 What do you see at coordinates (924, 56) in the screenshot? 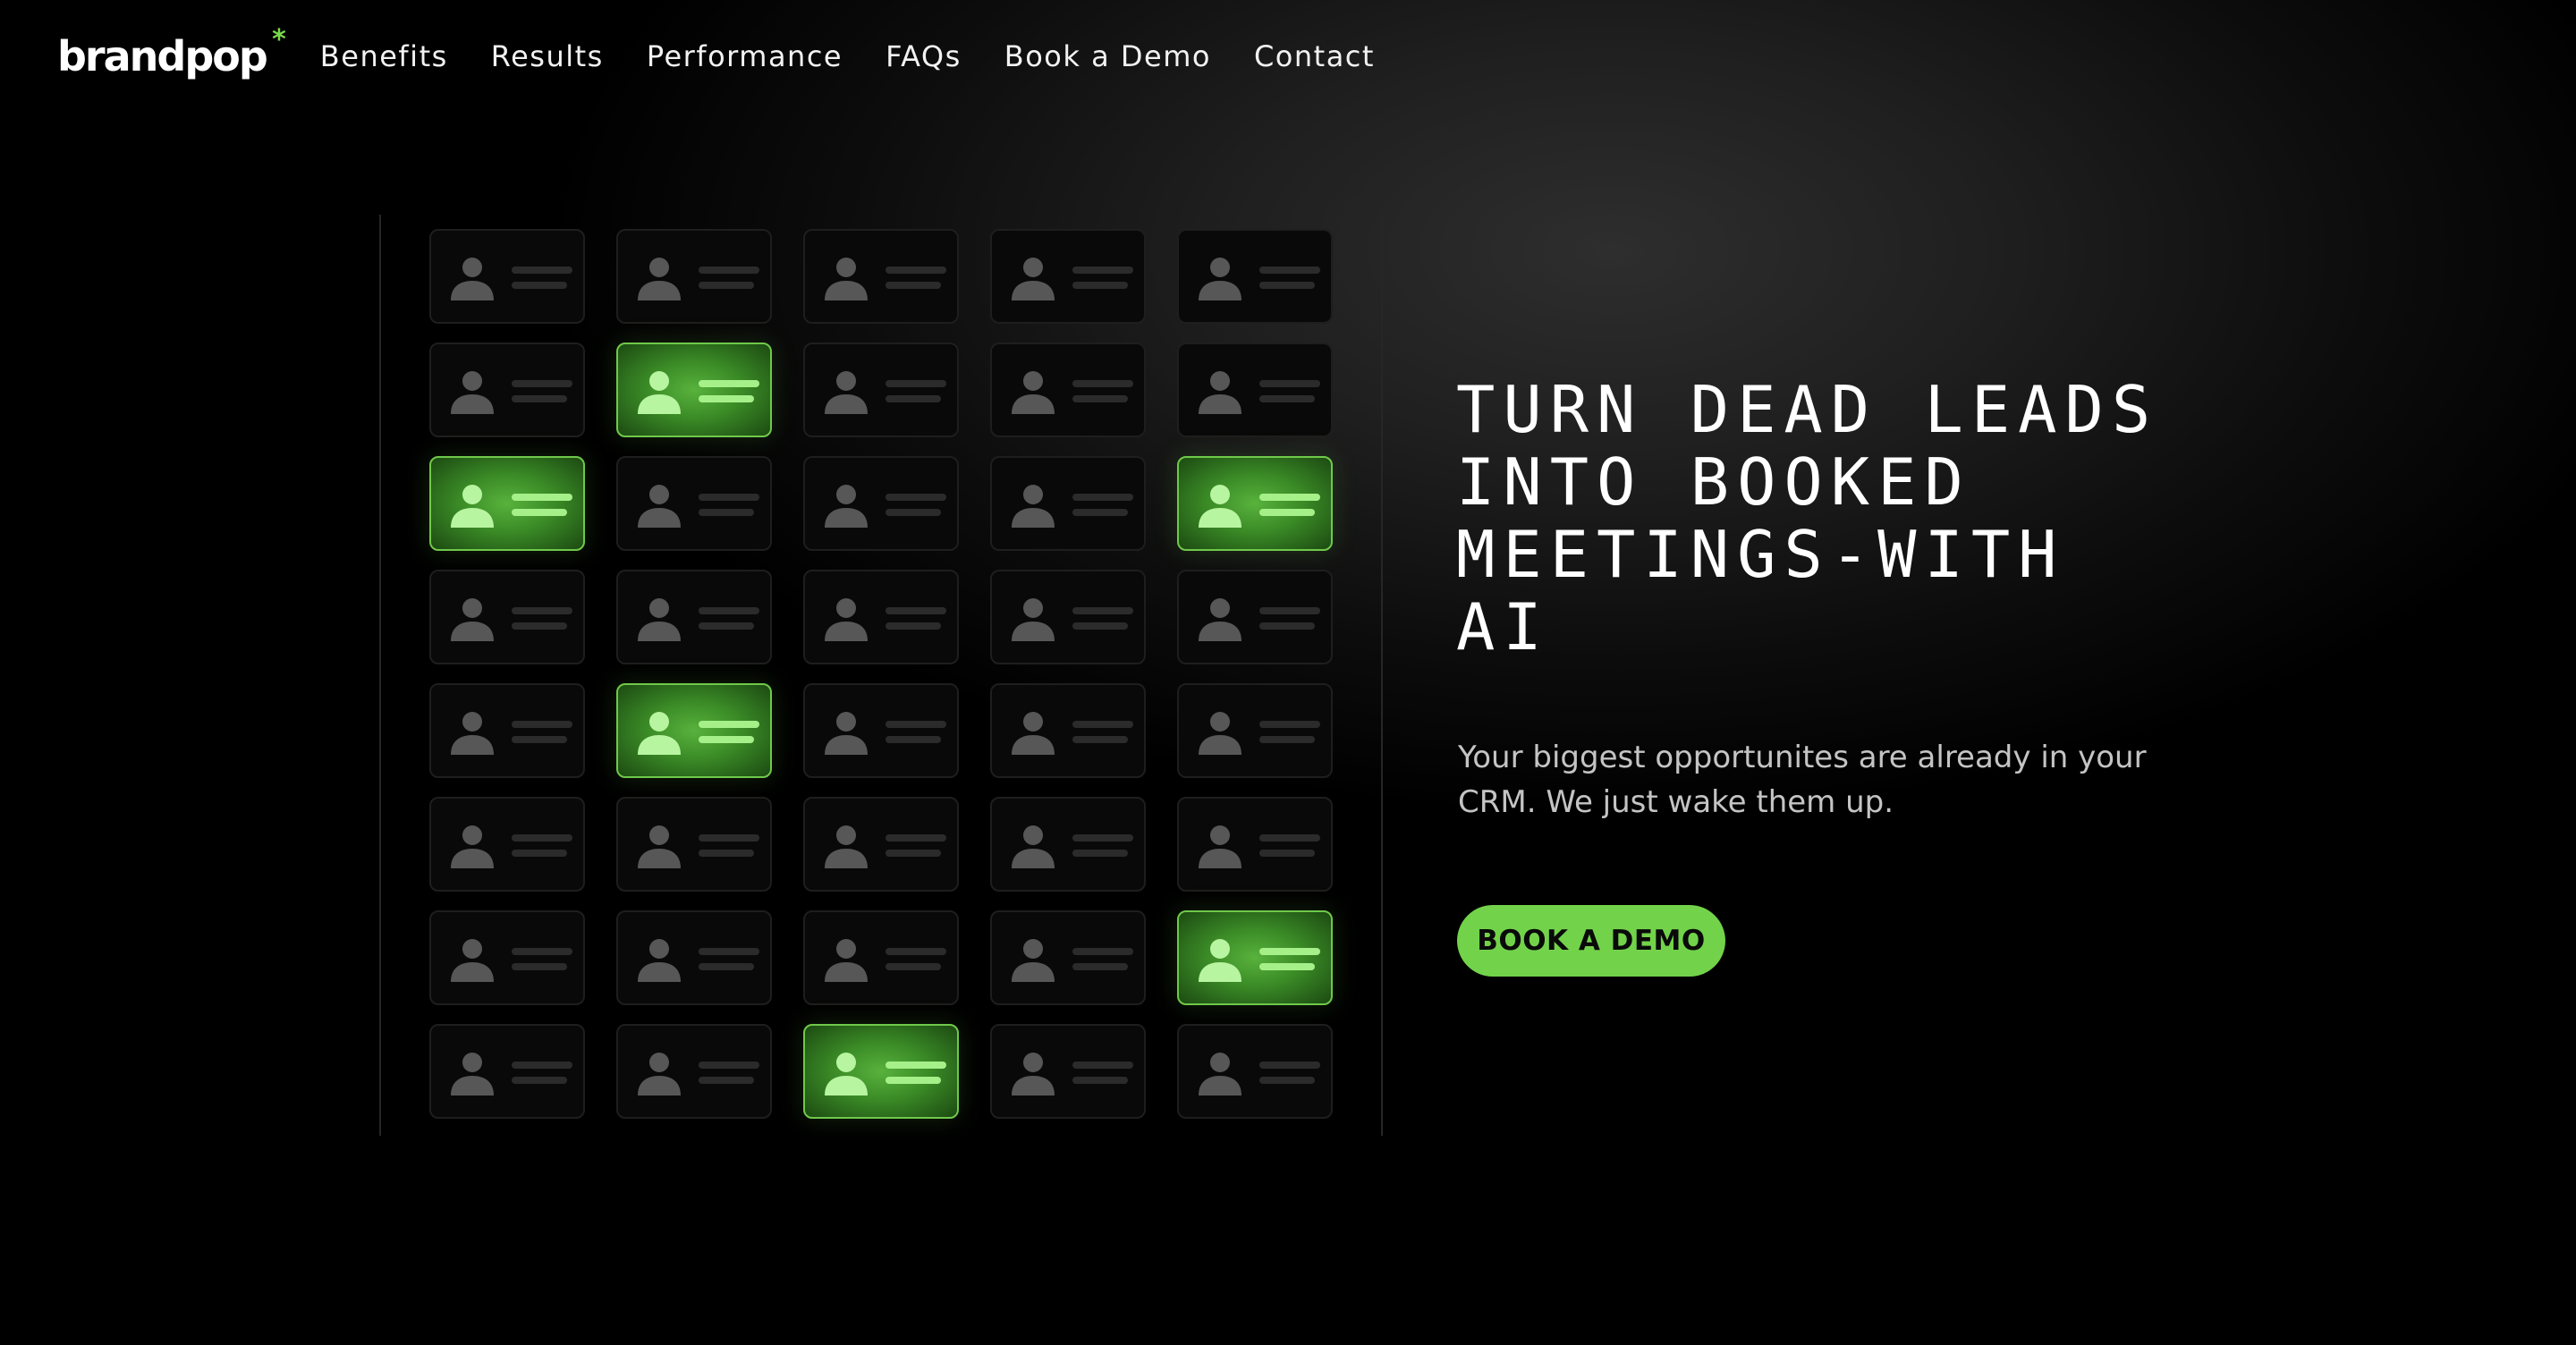
I see `nav-link-faqs: FAQs` at bounding box center [924, 56].